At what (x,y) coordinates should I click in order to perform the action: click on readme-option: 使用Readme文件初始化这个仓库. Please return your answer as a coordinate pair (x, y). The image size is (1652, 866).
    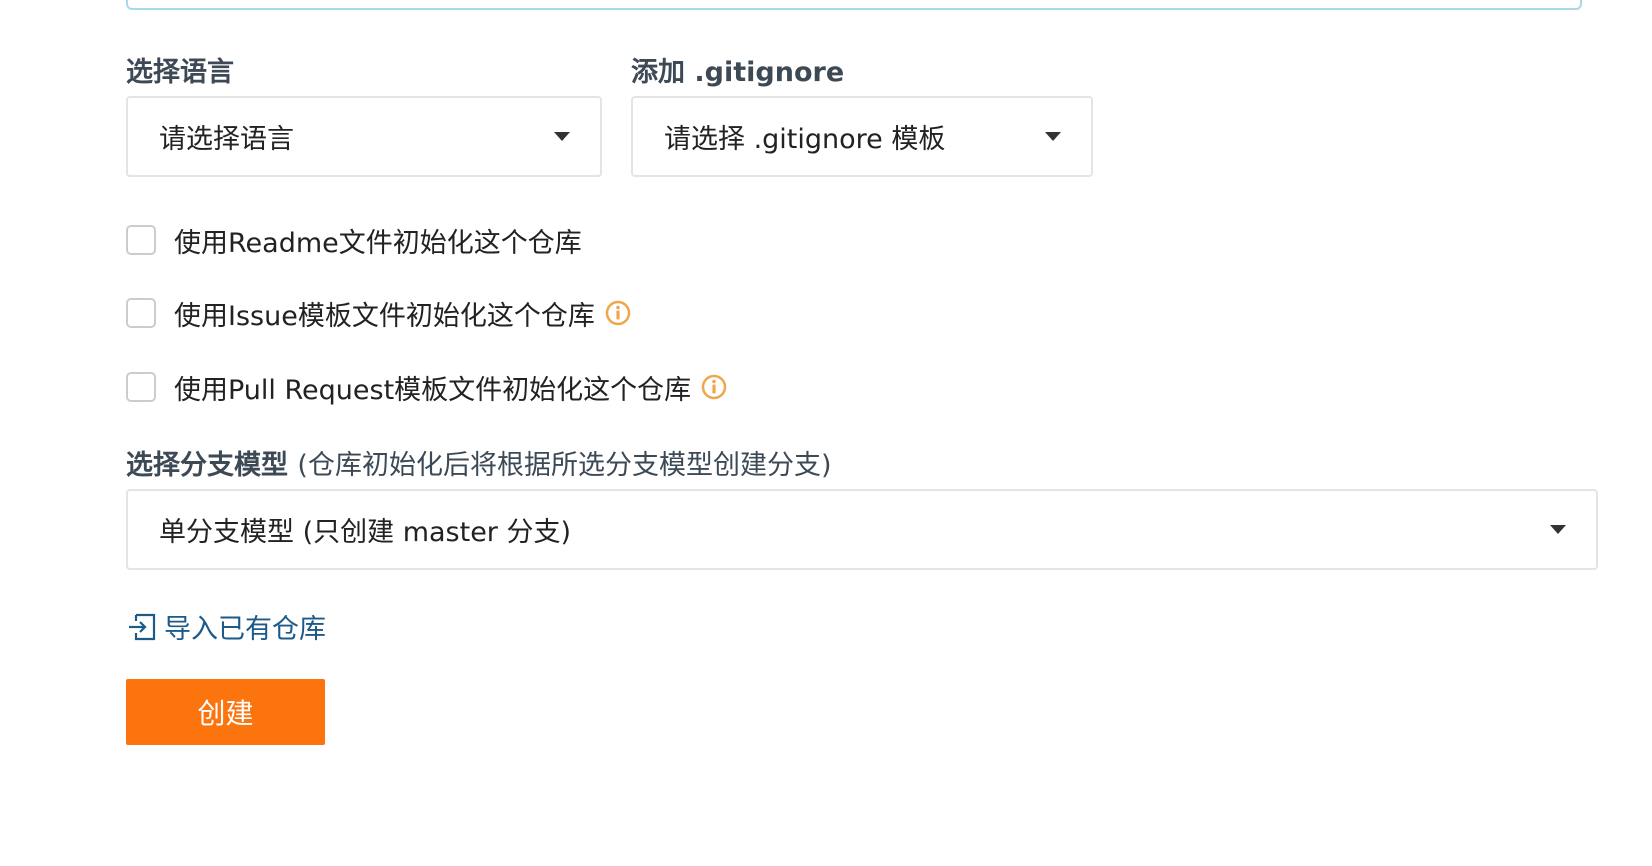
    Looking at the image, I should click on (354, 240).